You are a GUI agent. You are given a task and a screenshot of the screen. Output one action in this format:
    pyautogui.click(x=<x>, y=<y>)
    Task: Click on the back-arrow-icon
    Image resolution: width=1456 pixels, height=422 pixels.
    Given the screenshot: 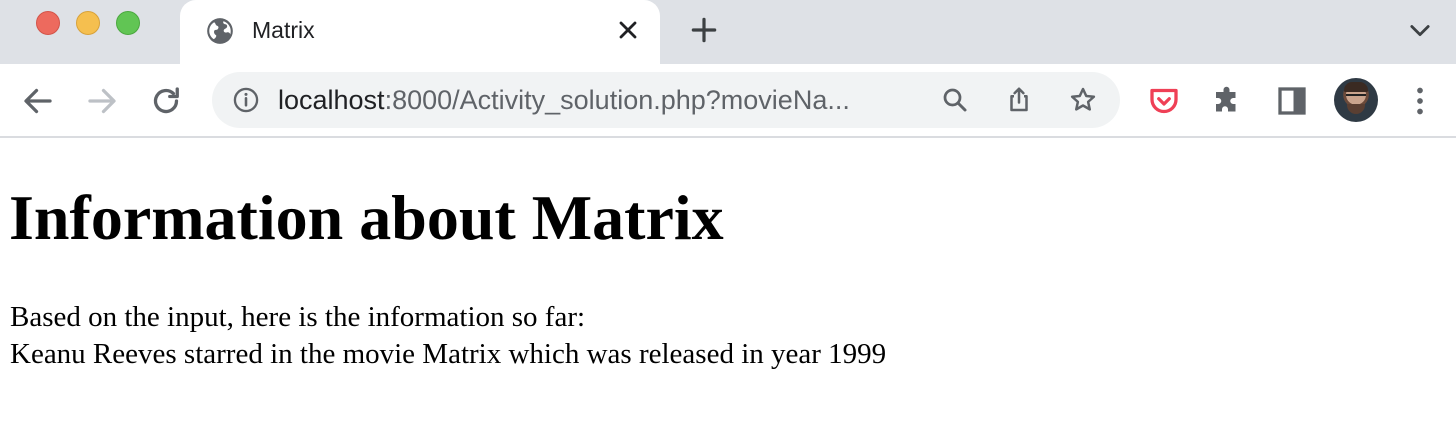 What is the action you would take?
    pyautogui.click(x=38, y=101)
    